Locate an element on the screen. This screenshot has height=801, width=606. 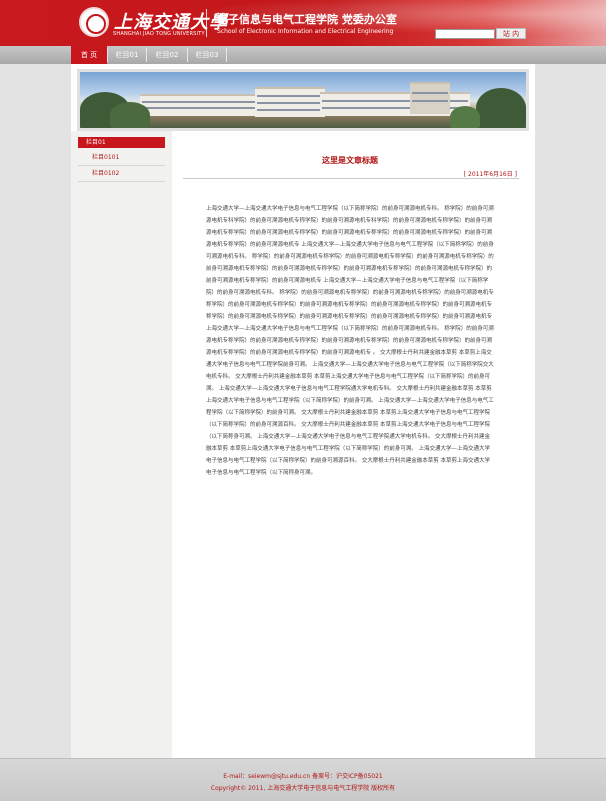
nav-item-column02: 栏目02 is located at coordinates (167, 55).